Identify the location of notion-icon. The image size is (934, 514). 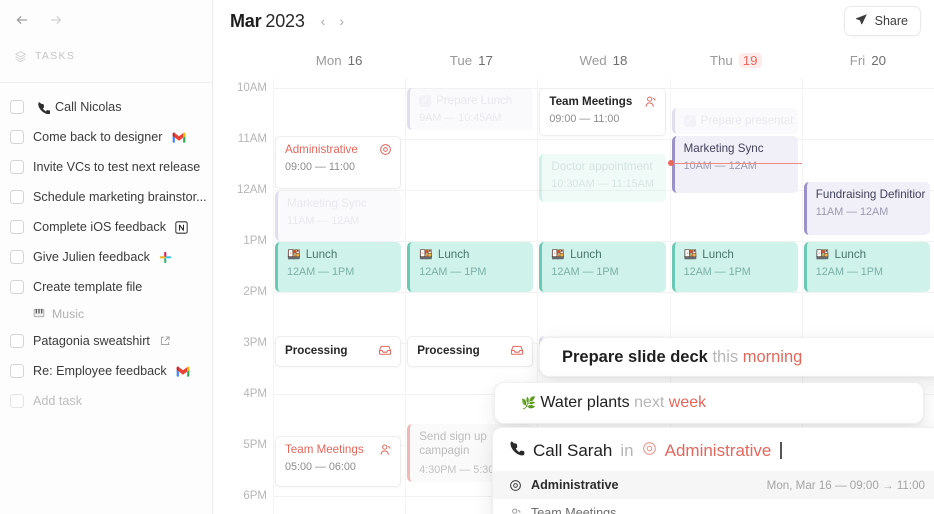
(181, 227).